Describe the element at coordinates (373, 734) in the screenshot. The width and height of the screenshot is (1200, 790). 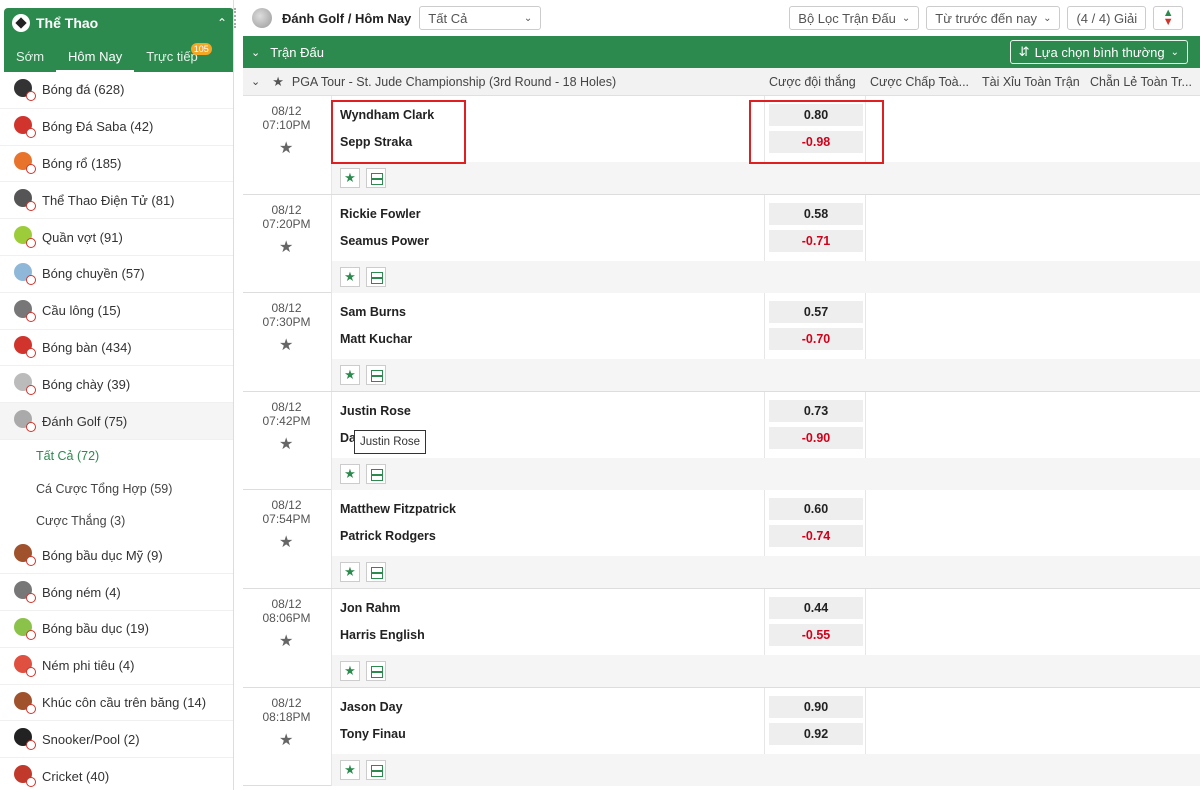
I see `team-away: Tony Finau` at that location.